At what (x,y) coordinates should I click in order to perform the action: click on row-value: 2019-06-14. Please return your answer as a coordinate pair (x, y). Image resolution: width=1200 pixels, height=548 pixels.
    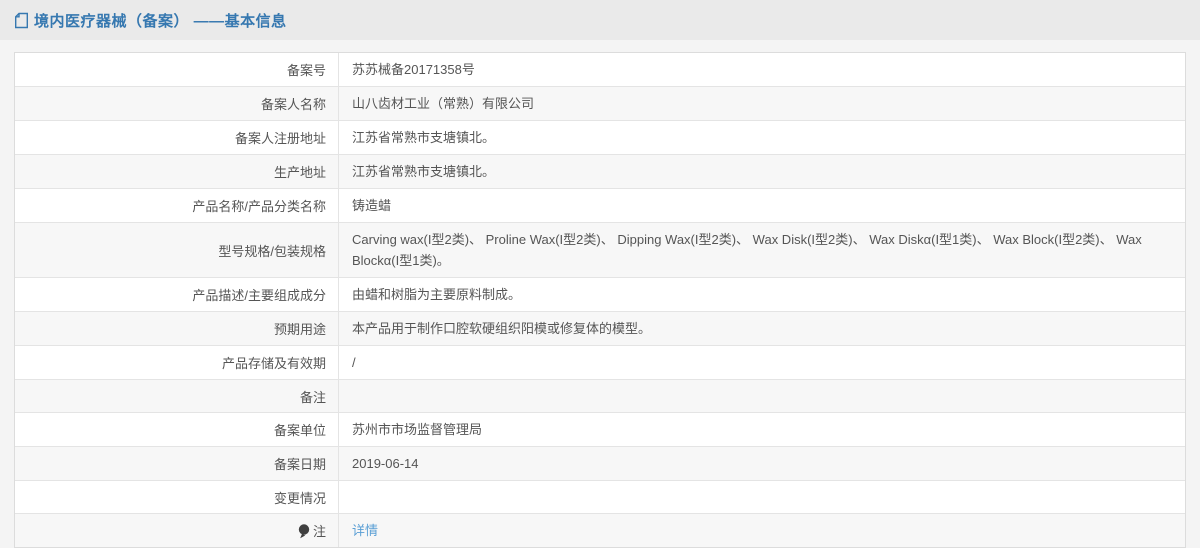
    Looking at the image, I should click on (762, 463).